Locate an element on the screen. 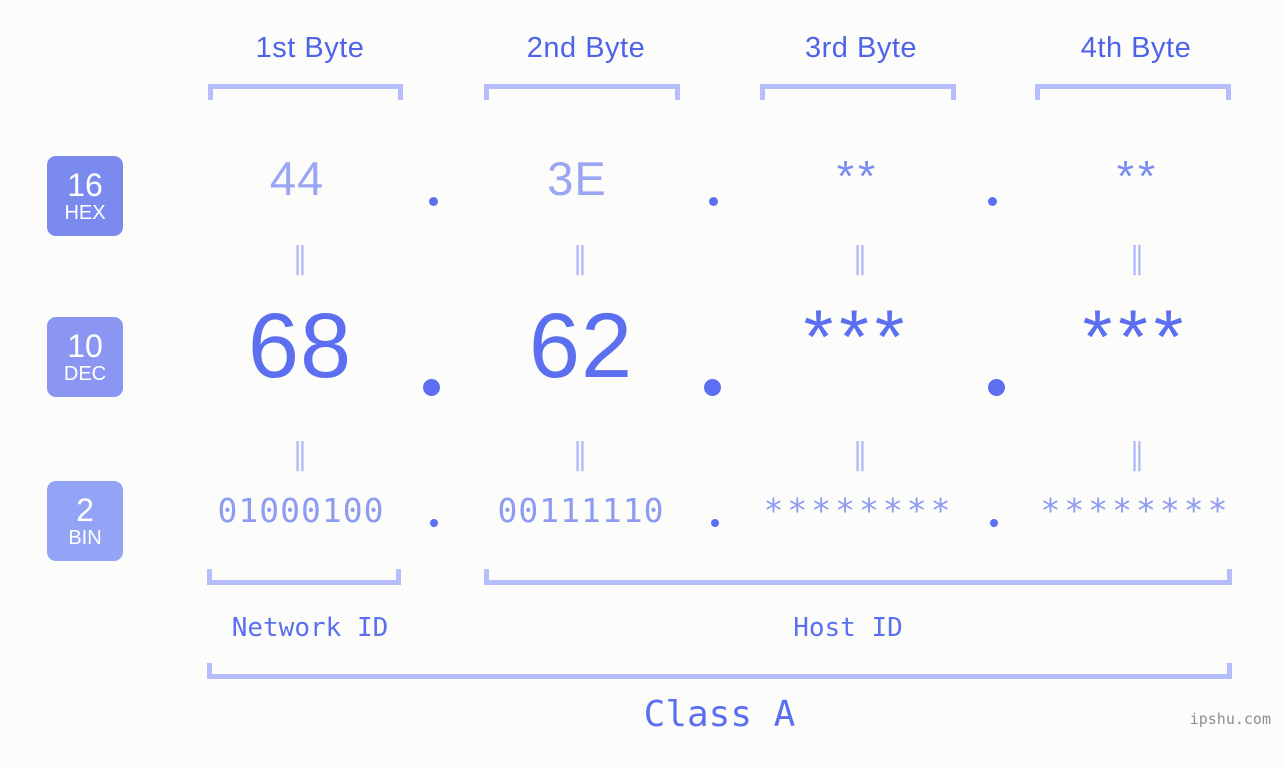  network-id-label: Network ID is located at coordinates (310, 628).